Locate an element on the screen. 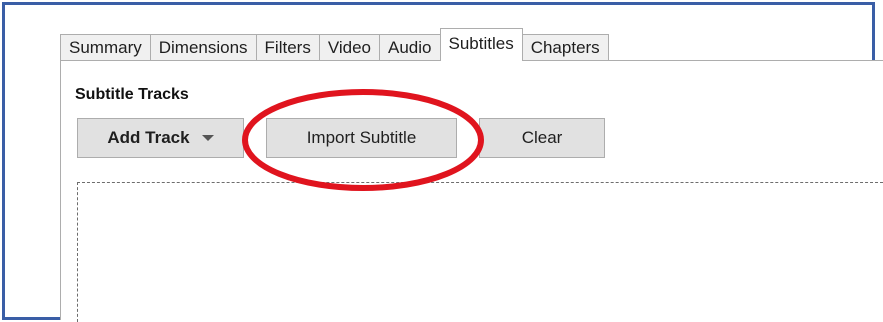  tab-summary: Summary is located at coordinates (105, 47).